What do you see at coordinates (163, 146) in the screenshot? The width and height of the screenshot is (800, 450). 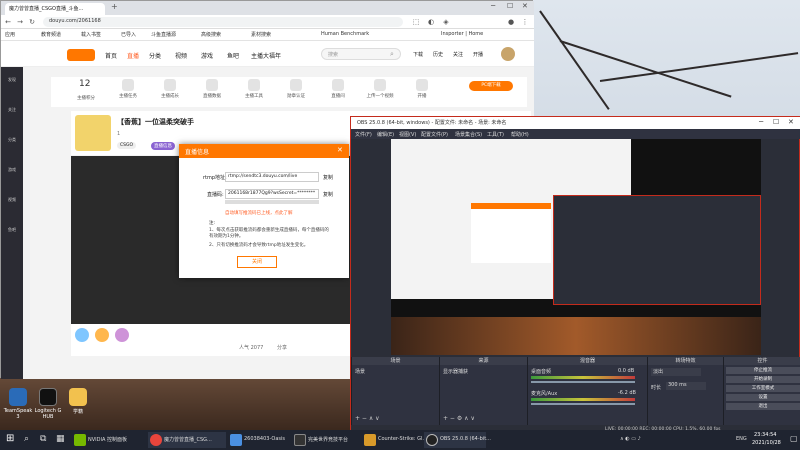 I see `room-tag: 直播信息` at bounding box center [163, 146].